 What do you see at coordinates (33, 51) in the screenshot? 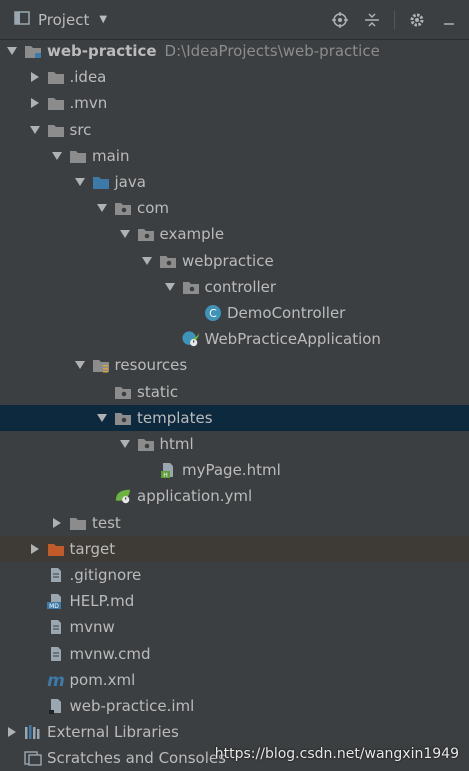
I see `module-folder-icon` at bounding box center [33, 51].